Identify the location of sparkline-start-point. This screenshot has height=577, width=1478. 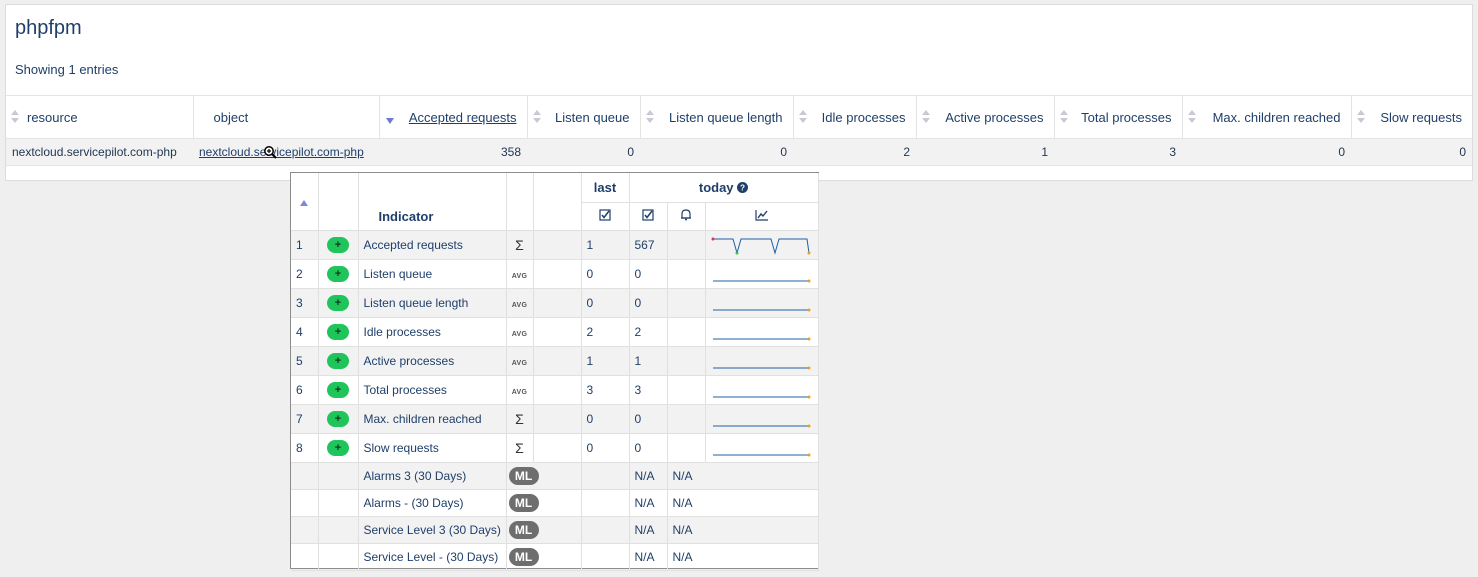
(712, 238).